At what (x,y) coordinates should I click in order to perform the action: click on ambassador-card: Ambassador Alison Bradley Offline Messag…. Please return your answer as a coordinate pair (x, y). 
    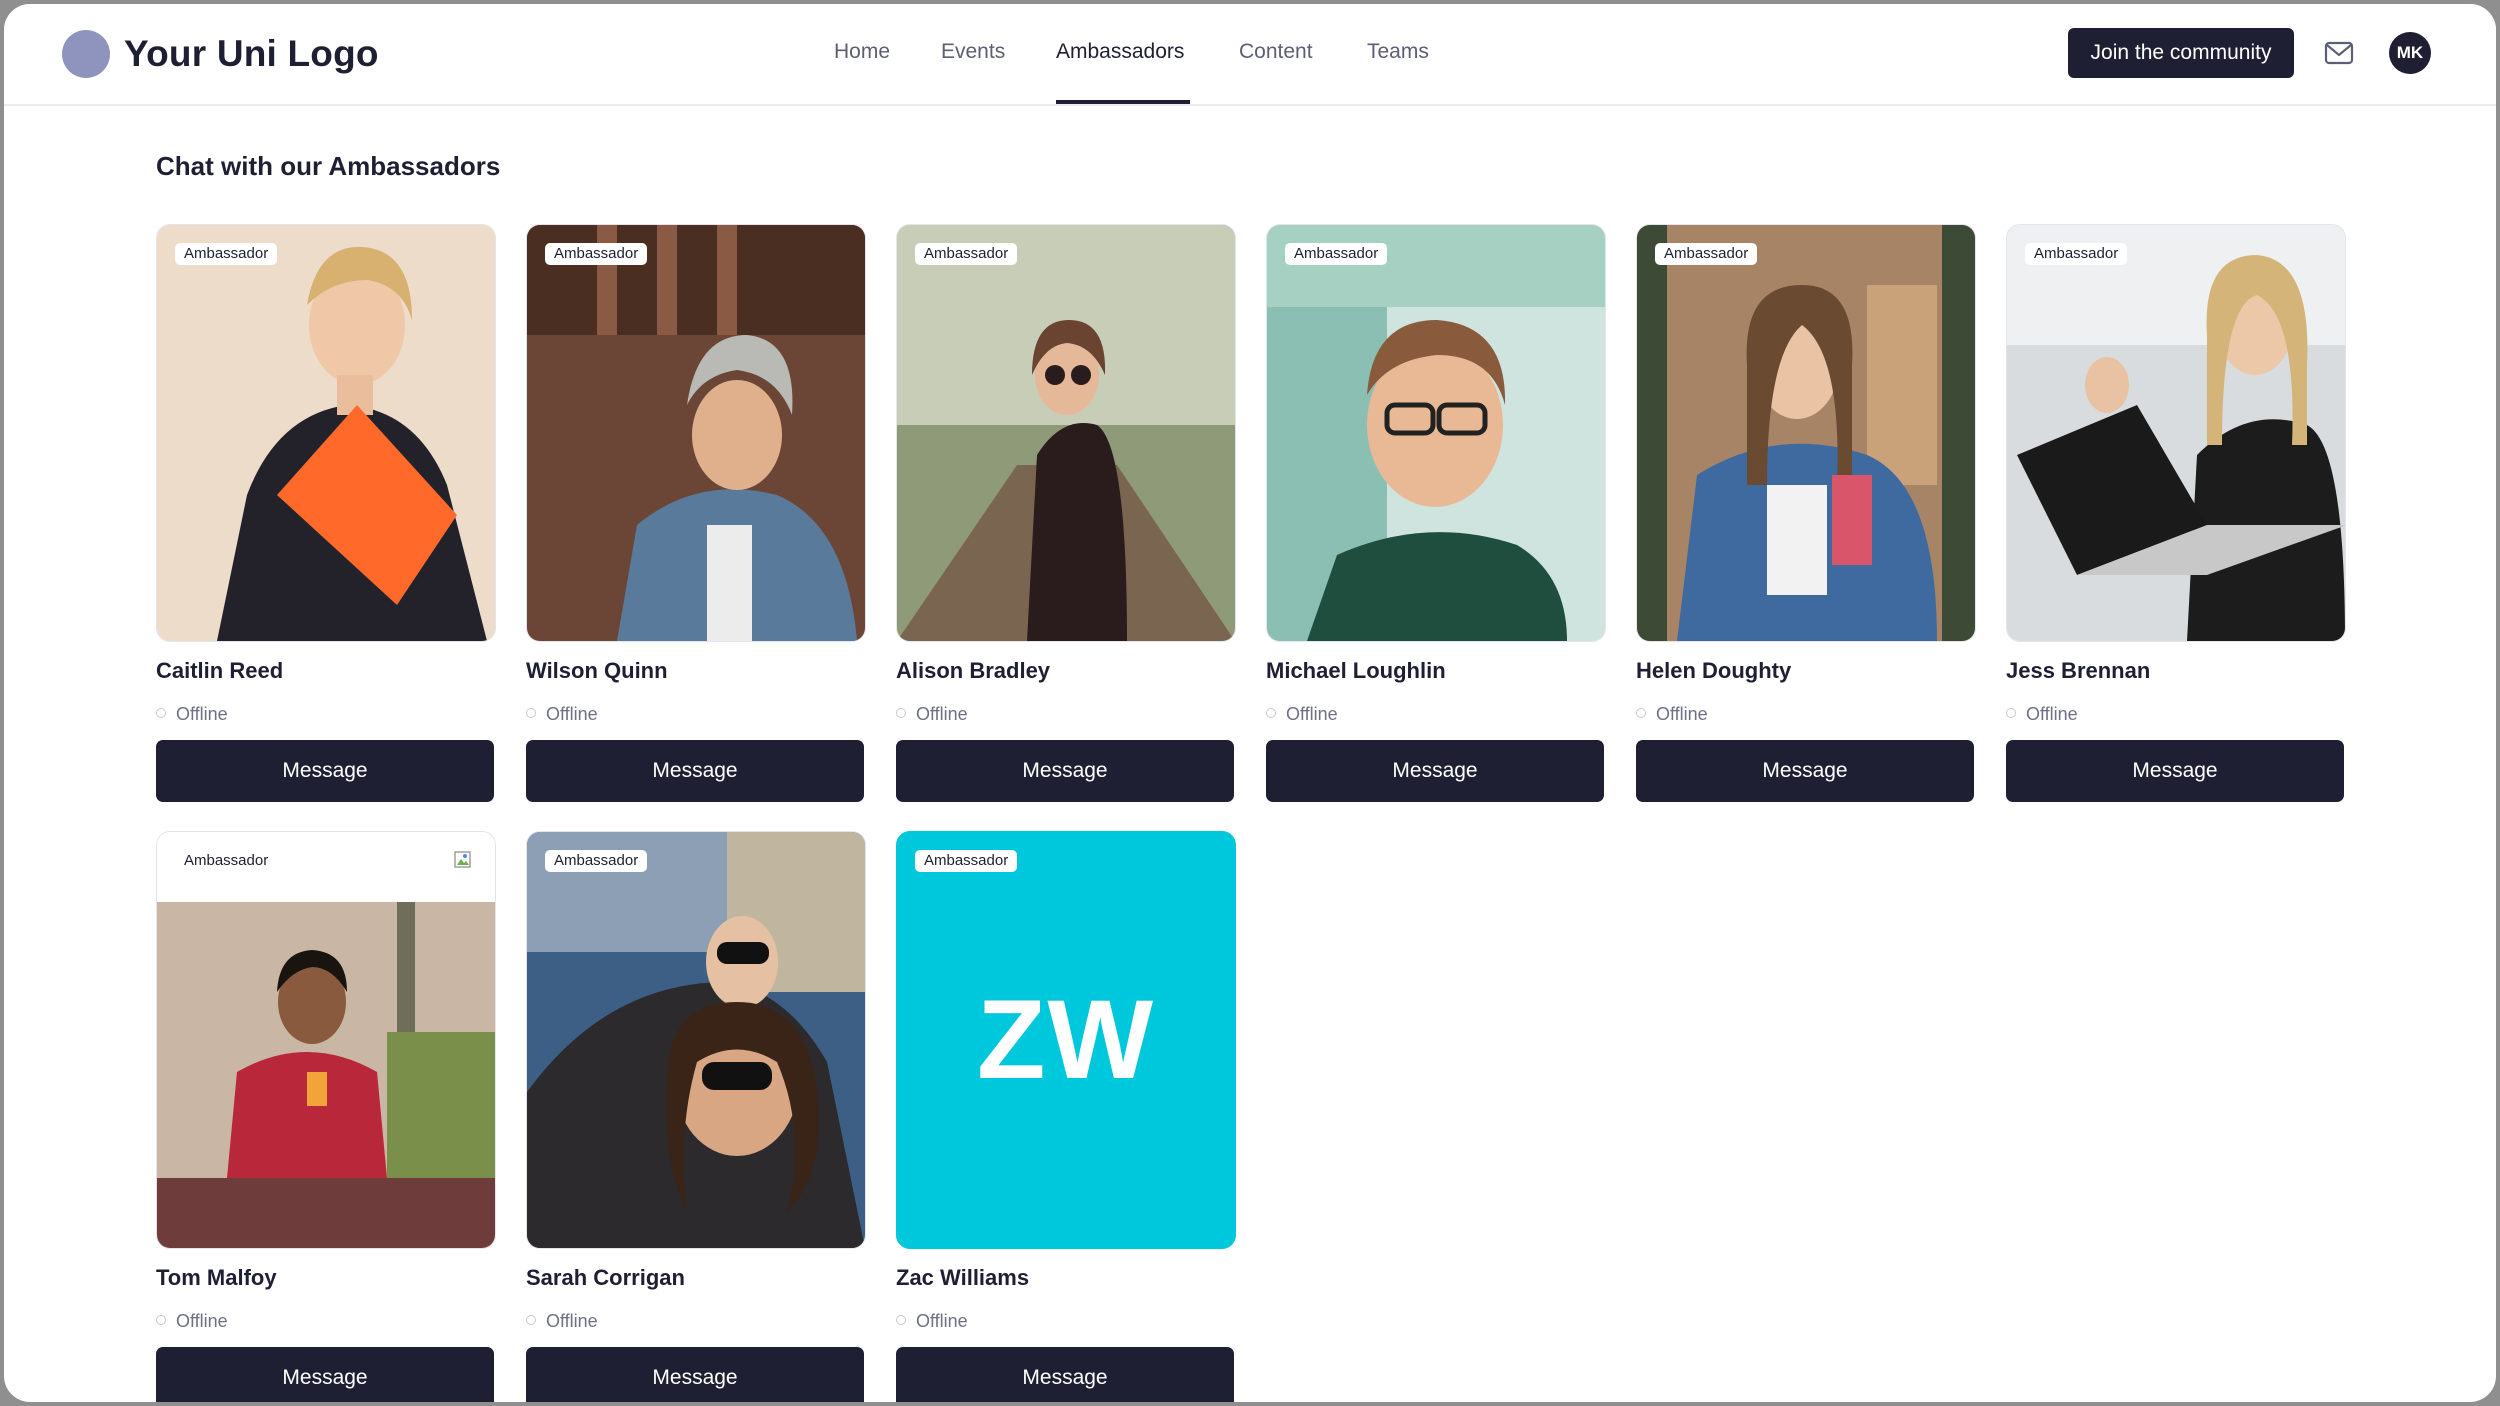
    Looking at the image, I should click on (1066, 517).